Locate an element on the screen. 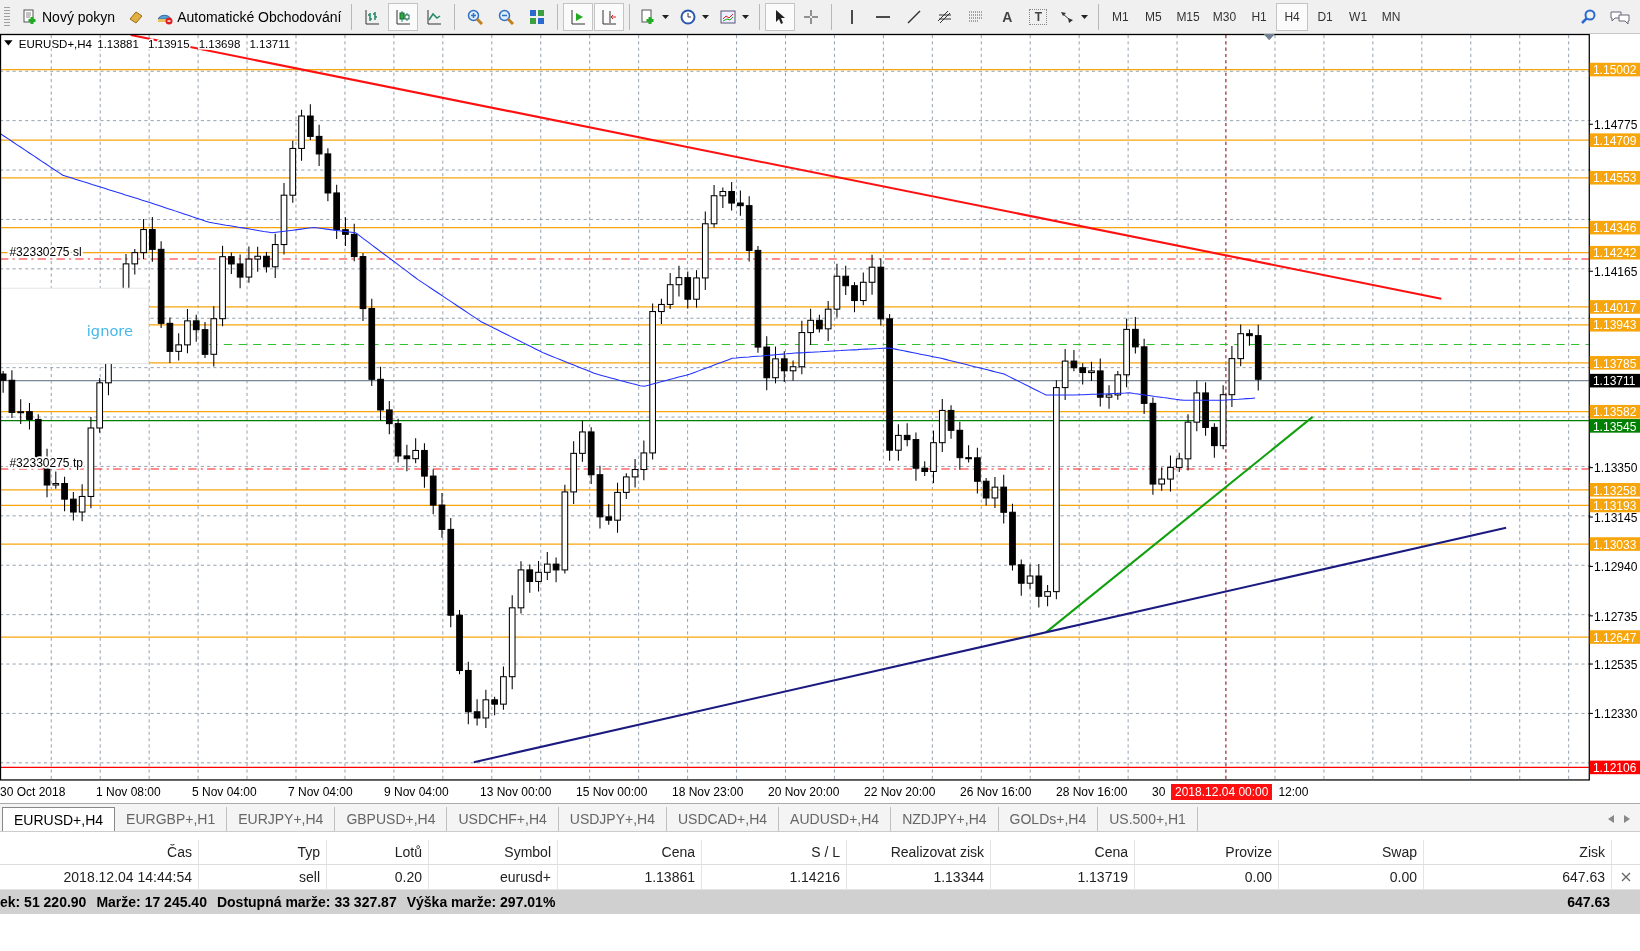  timeframe-button: M30 is located at coordinates (1224, 16).